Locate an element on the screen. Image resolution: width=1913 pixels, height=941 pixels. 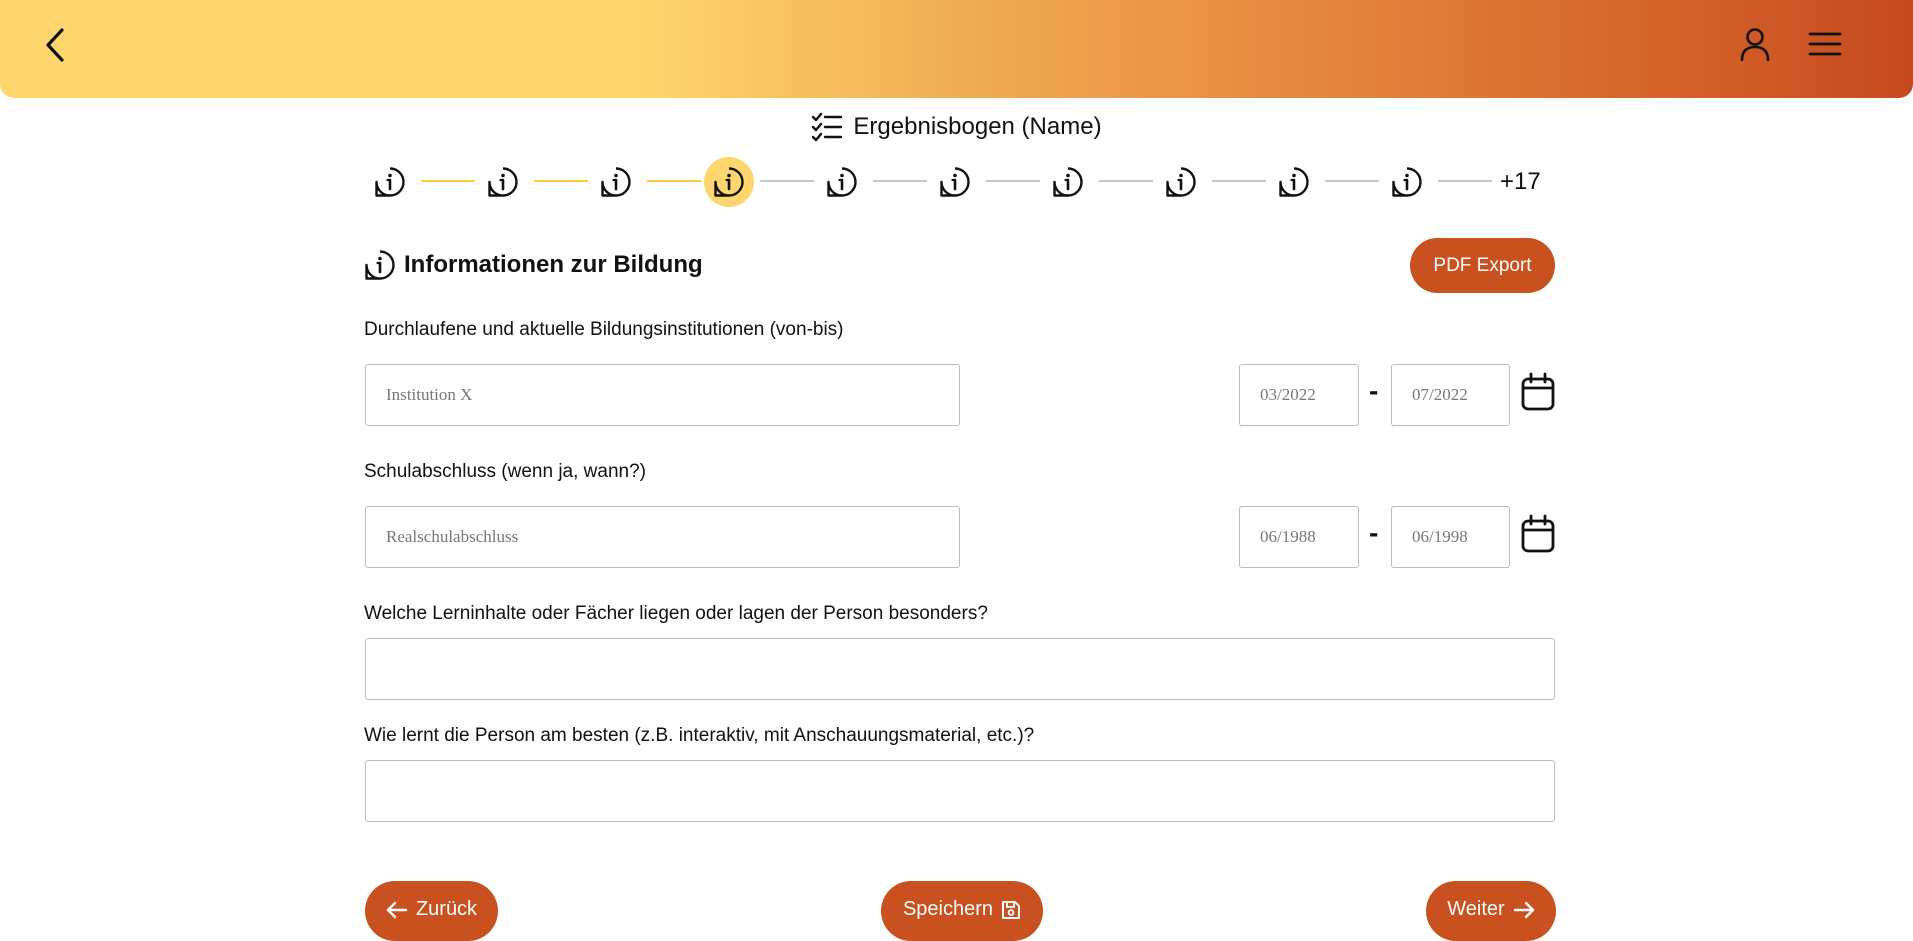
user-icon is located at coordinates (1755, 44).